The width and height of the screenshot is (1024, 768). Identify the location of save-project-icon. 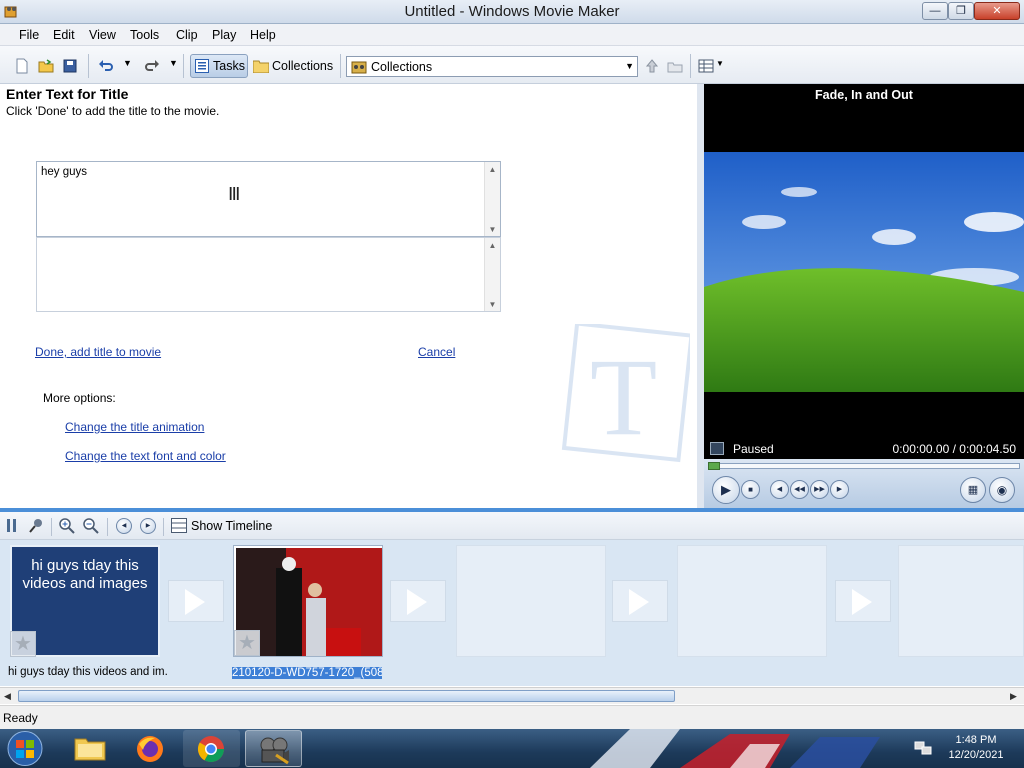
(70, 66).